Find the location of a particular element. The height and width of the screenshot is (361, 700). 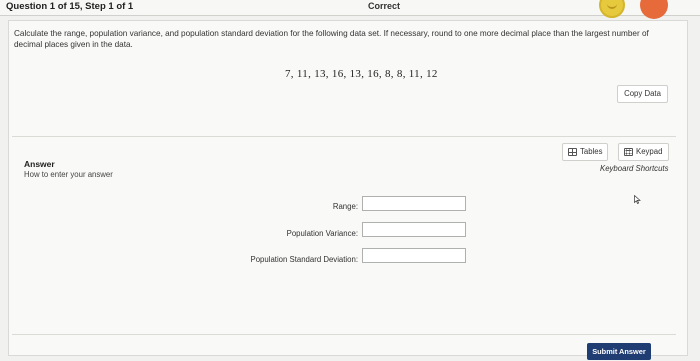

how-to-enter-link: How to enter your answer is located at coordinates (68, 174).